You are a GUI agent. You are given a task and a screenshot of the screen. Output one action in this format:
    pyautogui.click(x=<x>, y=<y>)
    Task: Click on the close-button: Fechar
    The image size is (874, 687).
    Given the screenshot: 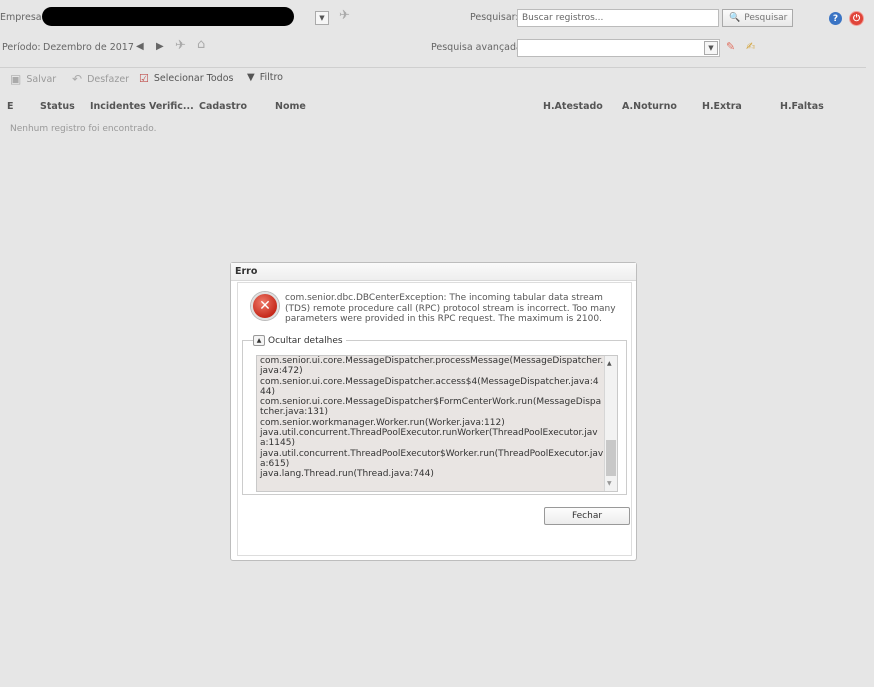 What is the action you would take?
    pyautogui.click(x=587, y=516)
    